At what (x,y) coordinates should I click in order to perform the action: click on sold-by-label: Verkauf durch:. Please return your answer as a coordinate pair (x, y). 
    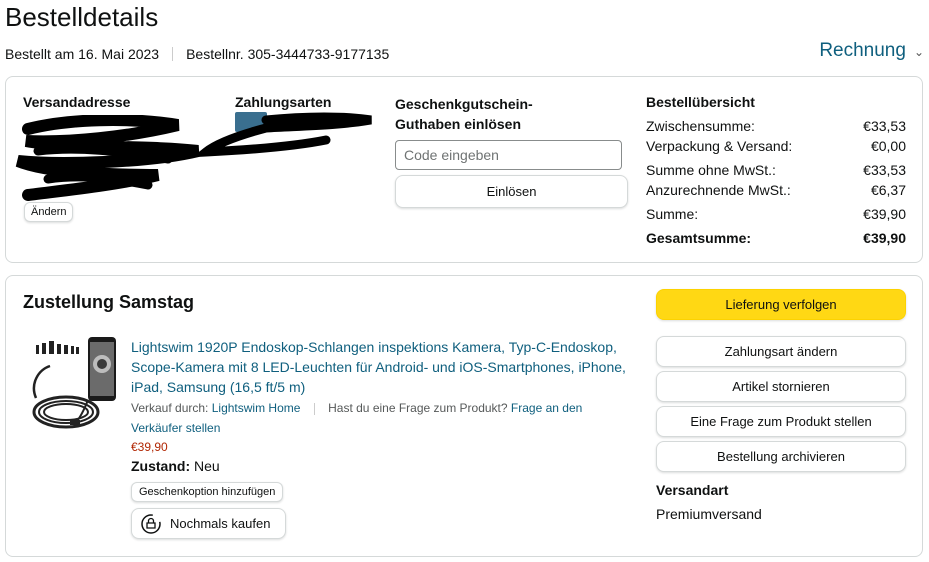
    Looking at the image, I should click on (170, 408).